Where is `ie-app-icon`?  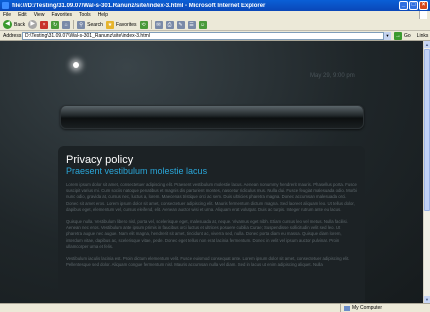 ie-app-icon is located at coordinates (5, 5).